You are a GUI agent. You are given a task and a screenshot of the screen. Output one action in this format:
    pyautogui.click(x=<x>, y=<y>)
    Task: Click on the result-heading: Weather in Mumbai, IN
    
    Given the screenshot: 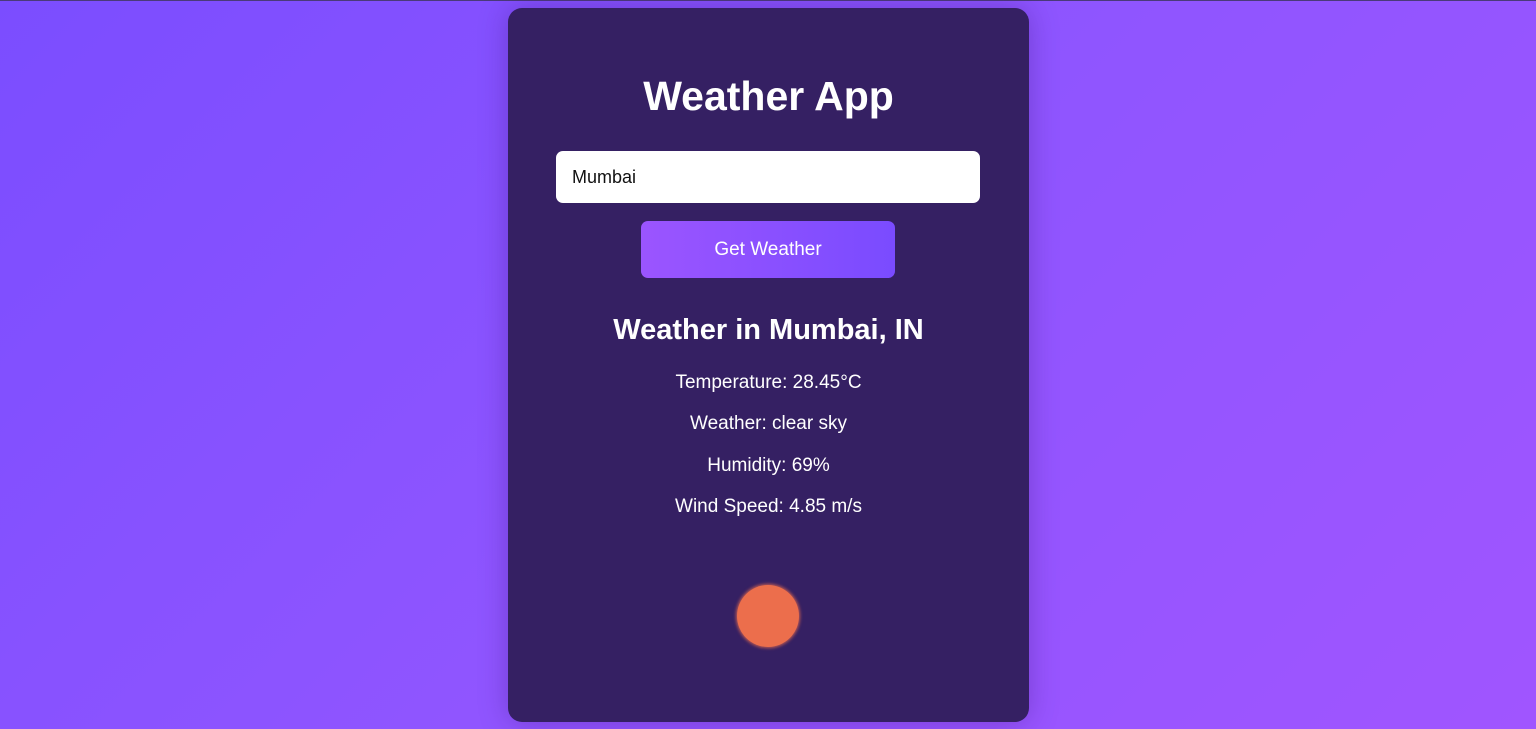 What is the action you would take?
    pyautogui.click(x=768, y=330)
    